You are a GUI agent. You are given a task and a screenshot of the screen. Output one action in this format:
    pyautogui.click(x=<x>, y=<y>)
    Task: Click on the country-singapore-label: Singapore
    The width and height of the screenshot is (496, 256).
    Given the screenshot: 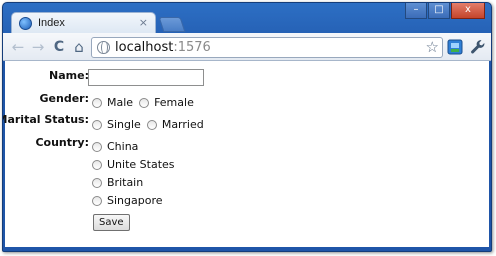 What is the action you would take?
    pyautogui.click(x=135, y=200)
    